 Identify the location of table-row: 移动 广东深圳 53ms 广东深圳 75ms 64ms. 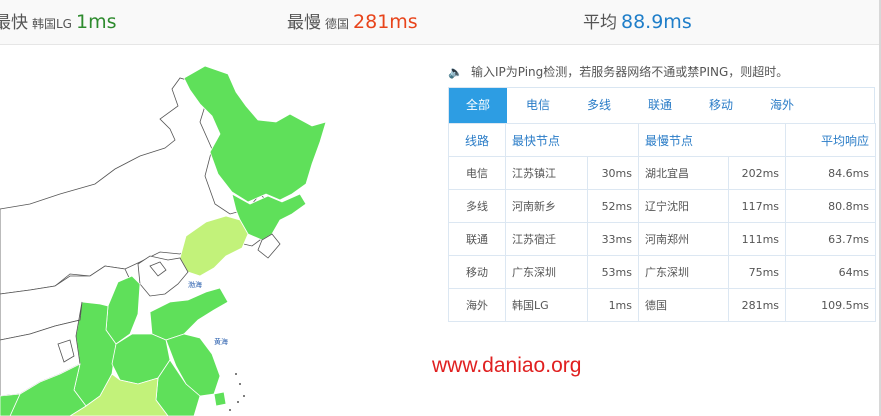
(662, 272).